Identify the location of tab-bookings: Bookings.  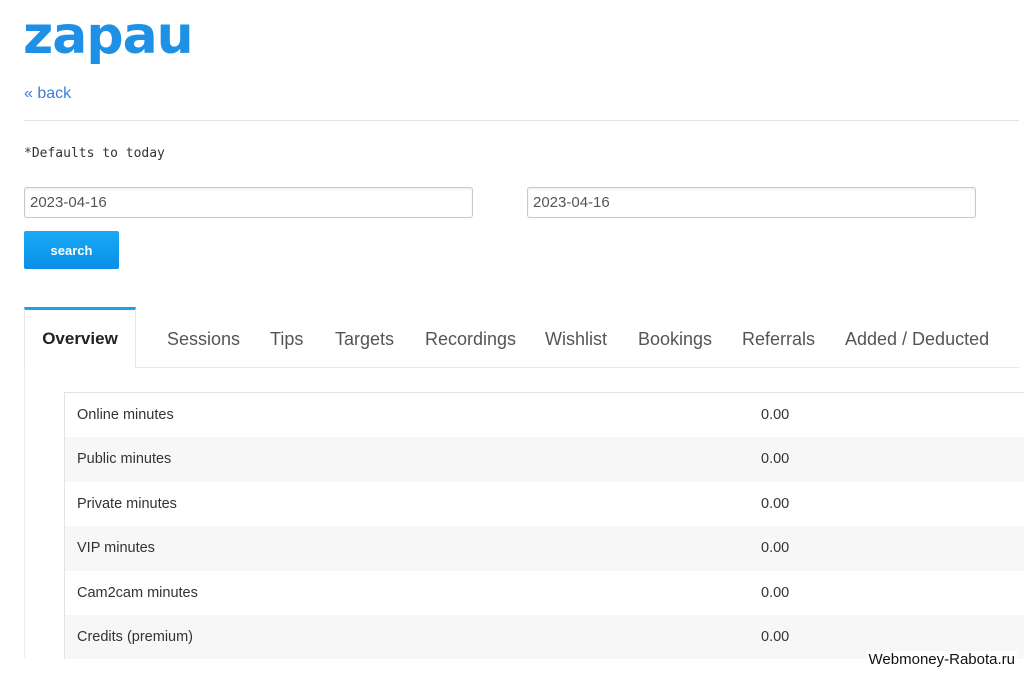
(675, 337).